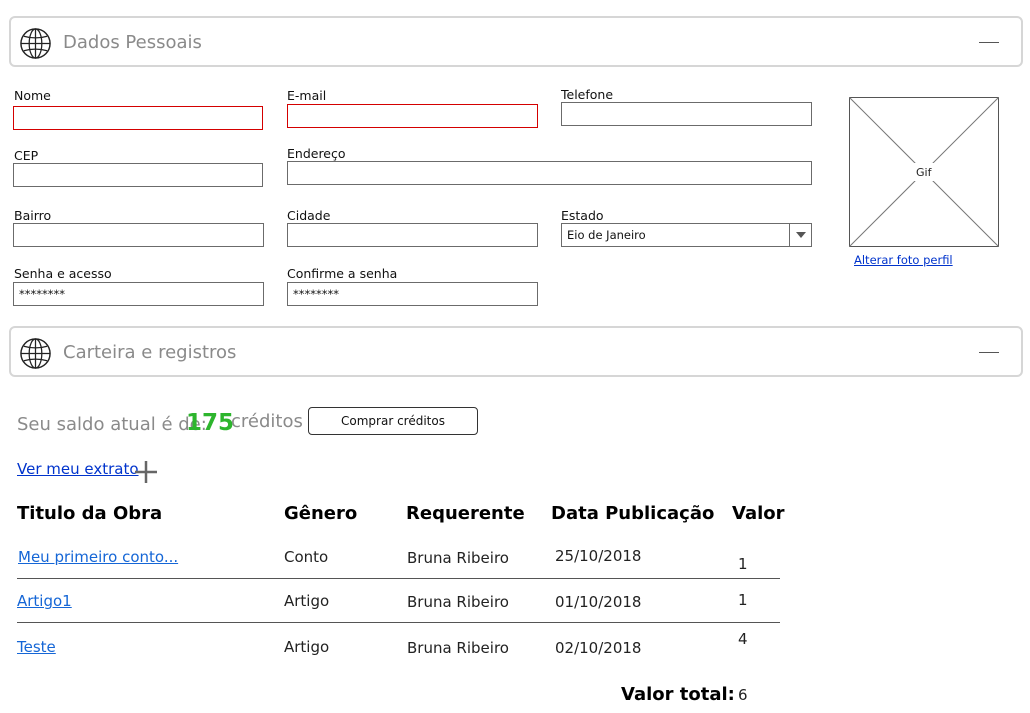  Describe the element at coordinates (90, 513) in the screenshot. I see `column-header-titulo: Titulo da Obra` at that location.